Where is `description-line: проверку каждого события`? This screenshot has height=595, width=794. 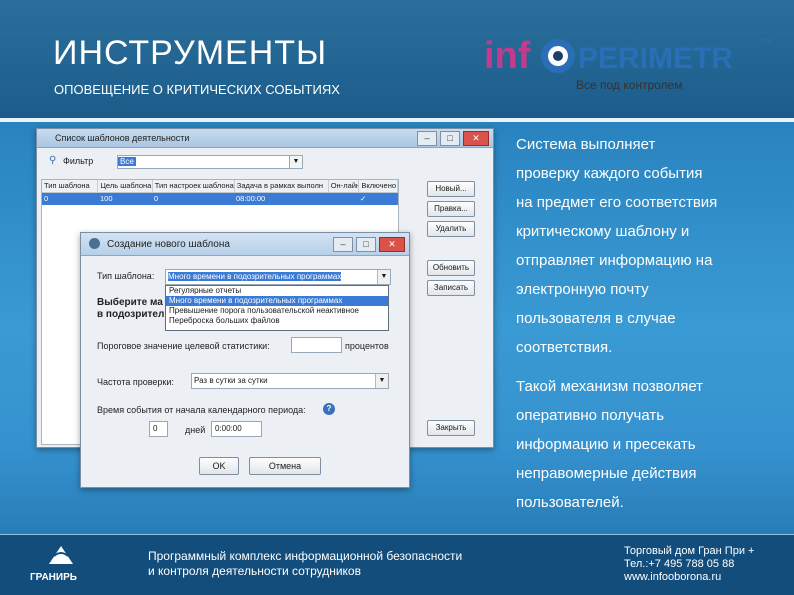 description-line: проверку каждого события is located at coordinates (609, 173).